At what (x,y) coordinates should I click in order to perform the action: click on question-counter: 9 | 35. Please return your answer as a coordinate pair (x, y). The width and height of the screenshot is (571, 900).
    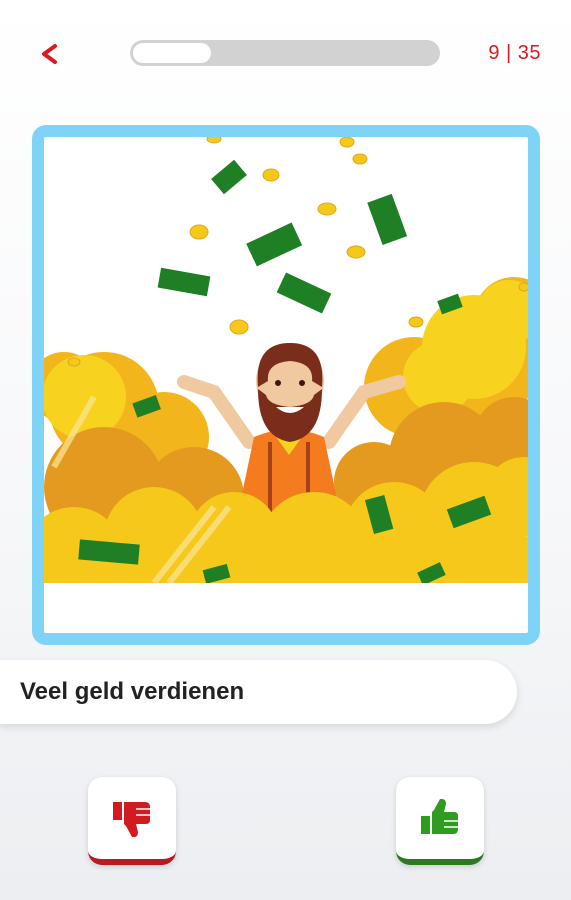
    Looking at the image, I should click on (514, 53).